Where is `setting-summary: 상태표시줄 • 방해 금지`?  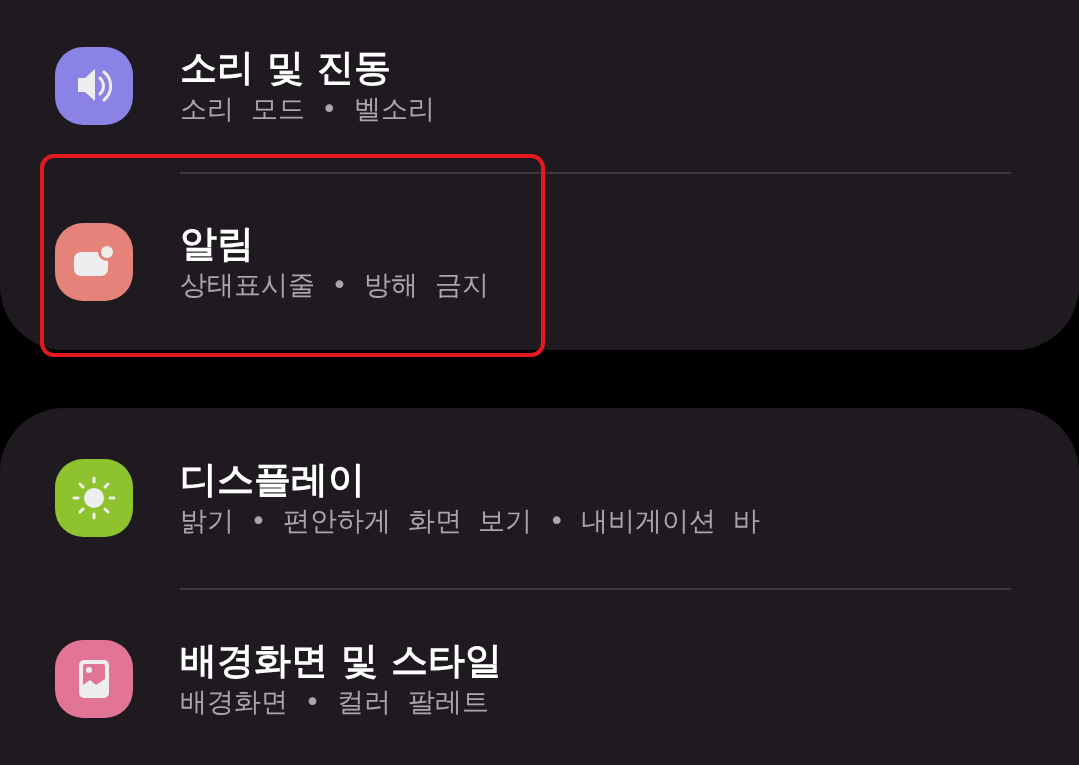 setting-summary: 상태표시줄 • 방해 금지 is located at coordinates (334, 284).